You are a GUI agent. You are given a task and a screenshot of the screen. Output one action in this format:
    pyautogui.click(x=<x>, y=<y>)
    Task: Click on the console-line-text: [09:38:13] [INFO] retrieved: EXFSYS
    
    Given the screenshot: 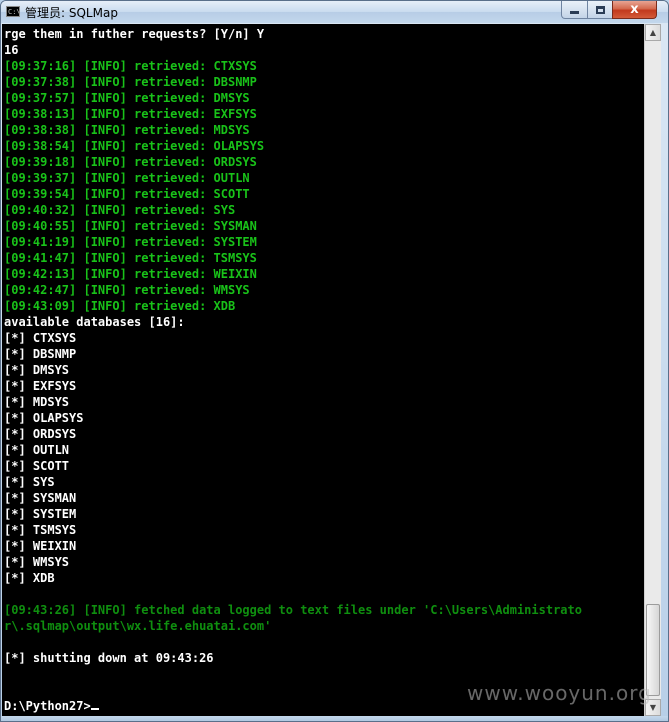 What is the action you would take?
    pyautogui.click(x=130, y=114)
    